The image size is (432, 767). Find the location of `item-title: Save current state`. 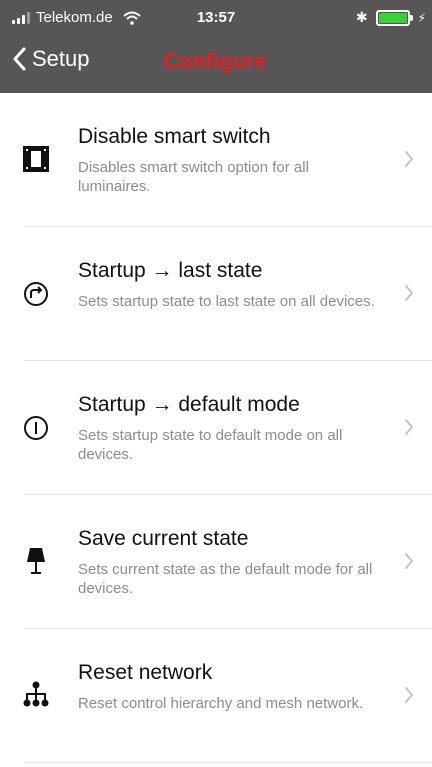

item-title: Save current state is located at coordinates (163, 538).